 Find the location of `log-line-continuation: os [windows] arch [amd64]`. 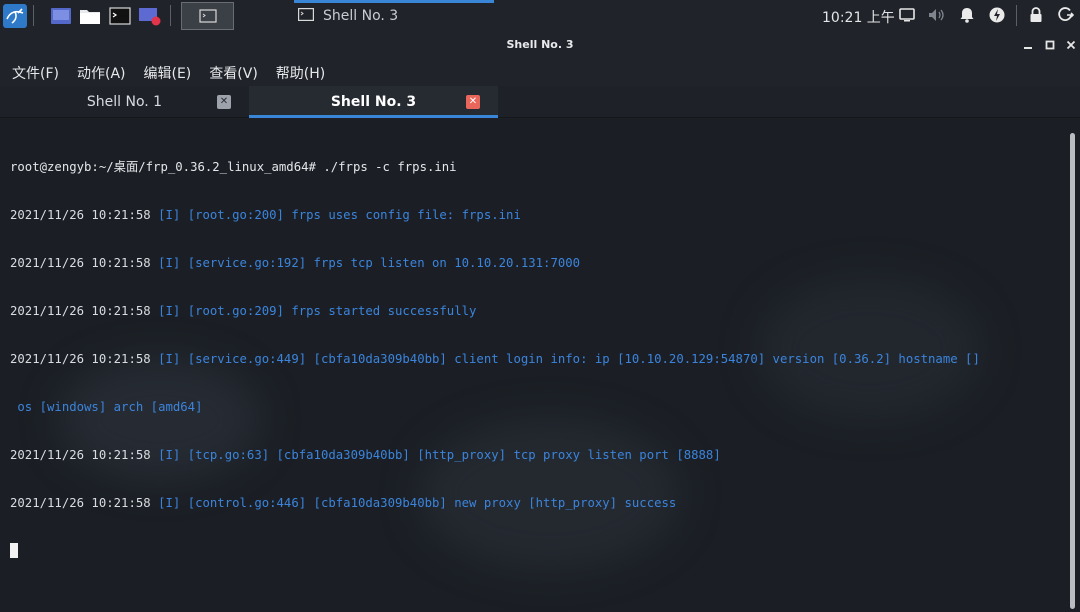

log-line-continuation: os [windows] arch [amd64] is located at coordinates (537, 407).